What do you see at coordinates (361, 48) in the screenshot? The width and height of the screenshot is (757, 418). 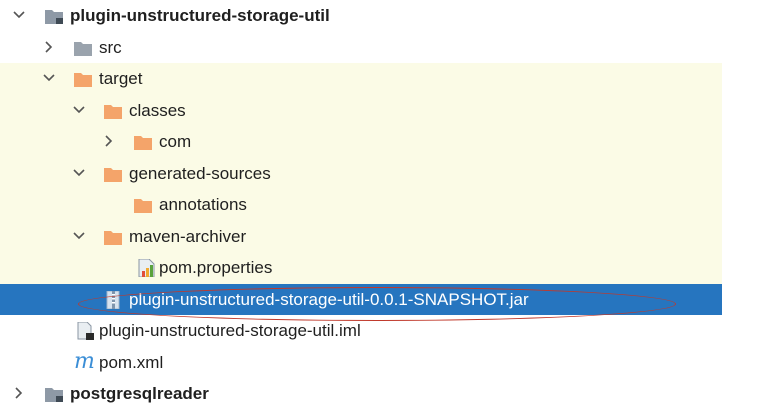 I see `tree-node-src: src` at bounding box center [361, 48].